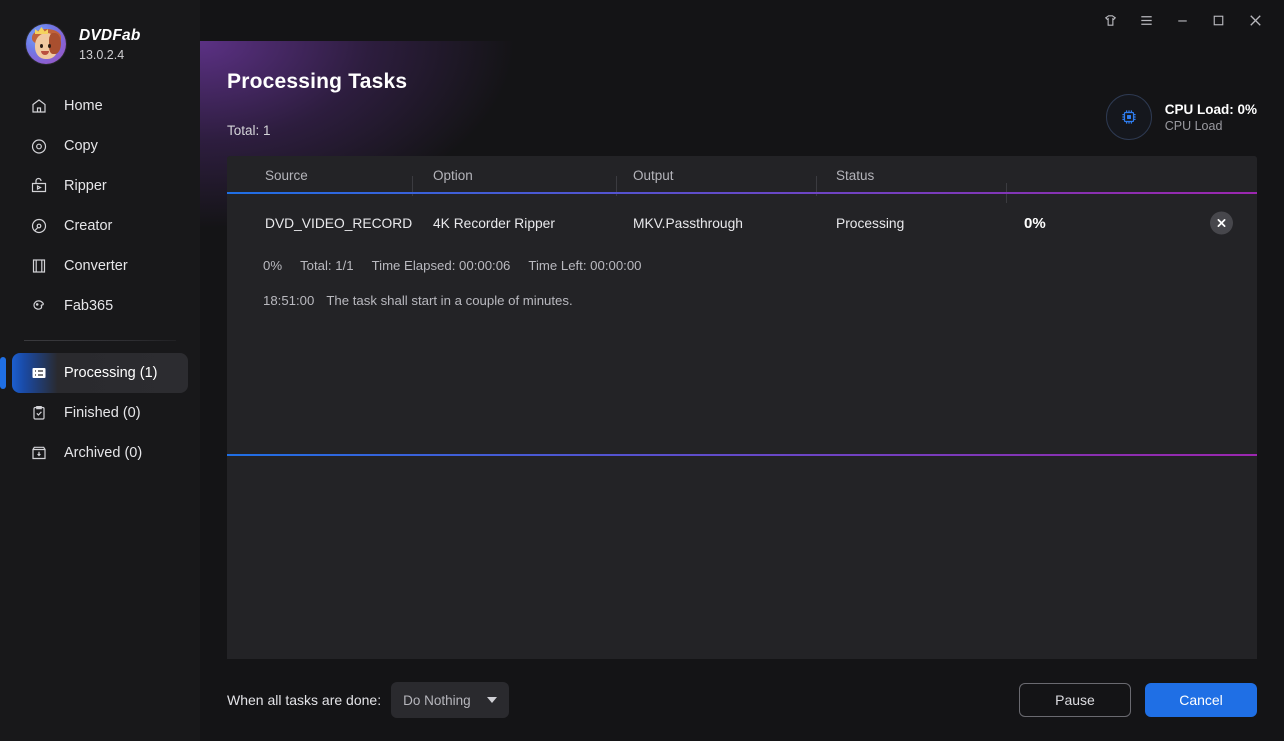 This screenshot has width=1284, height=741. What do you see at coordinates (39, 106) in the screenshot?
I see `home-icon` at bounding box center [39, 106].